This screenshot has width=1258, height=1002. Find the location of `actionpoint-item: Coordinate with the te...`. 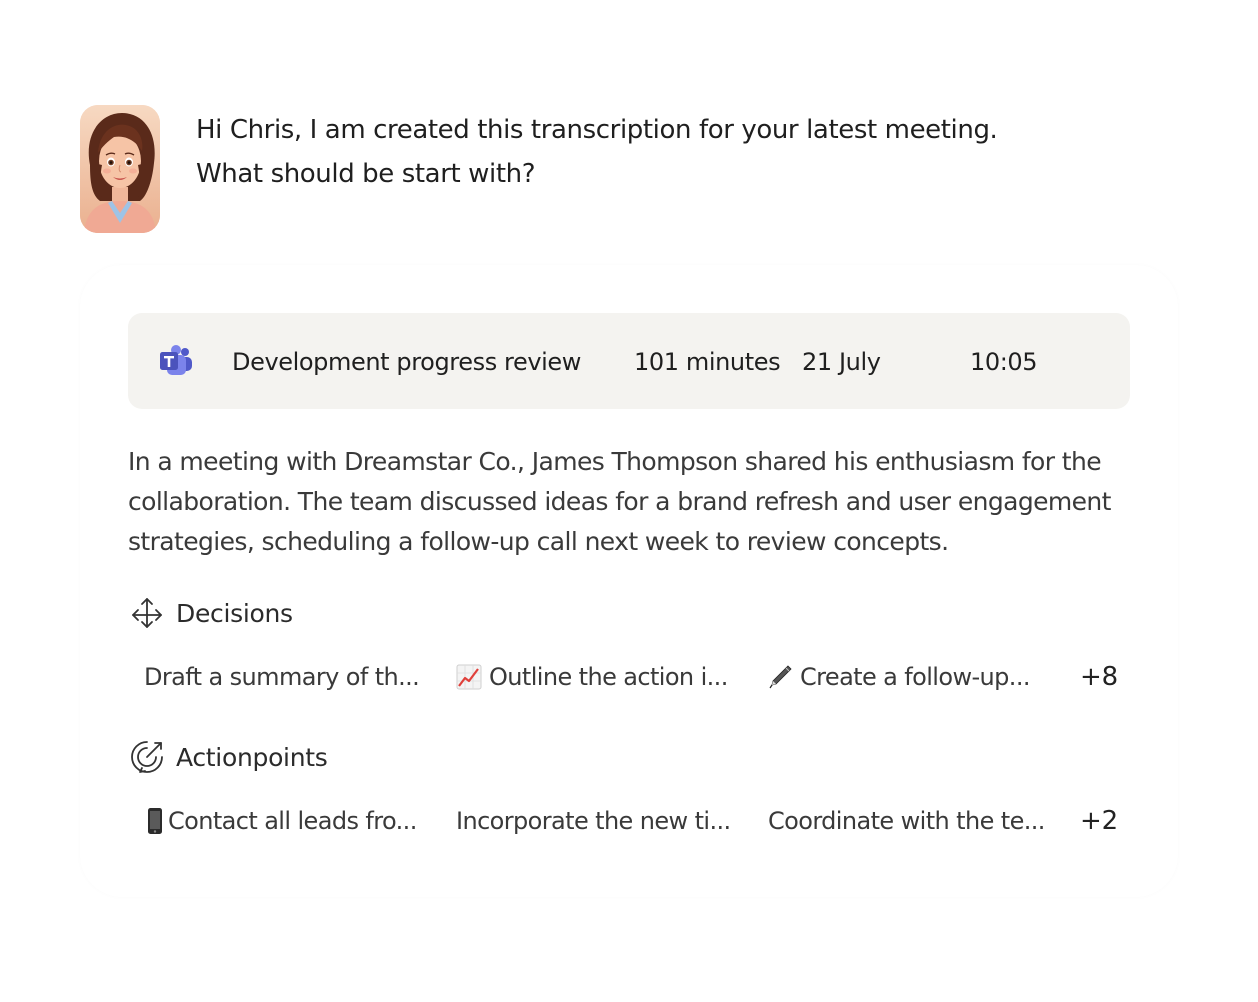

actionpoint-item: Coordinate with the te... is located at coordinates (906, 821).